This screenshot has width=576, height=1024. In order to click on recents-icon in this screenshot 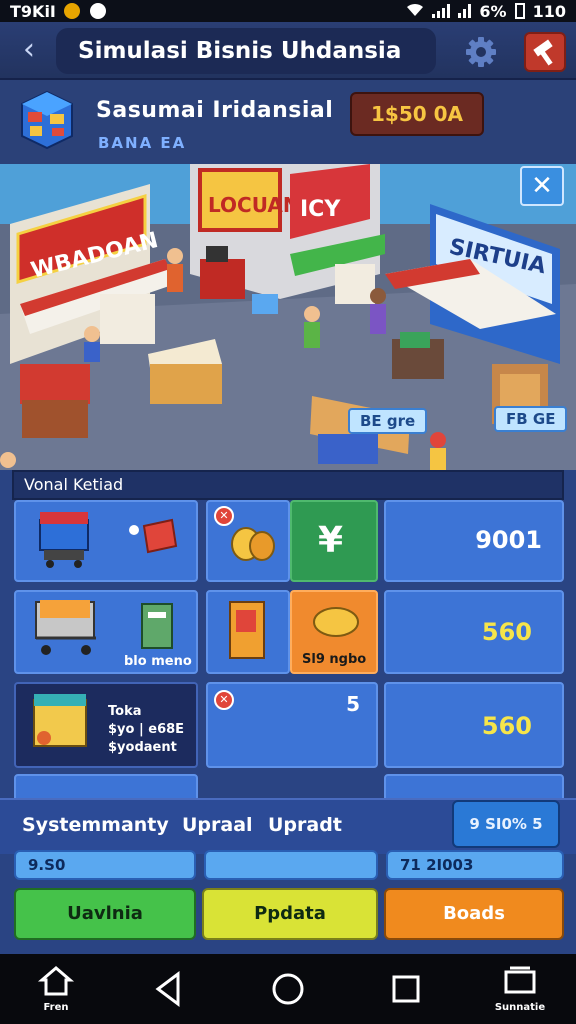, I will do `click(406, 989)`.